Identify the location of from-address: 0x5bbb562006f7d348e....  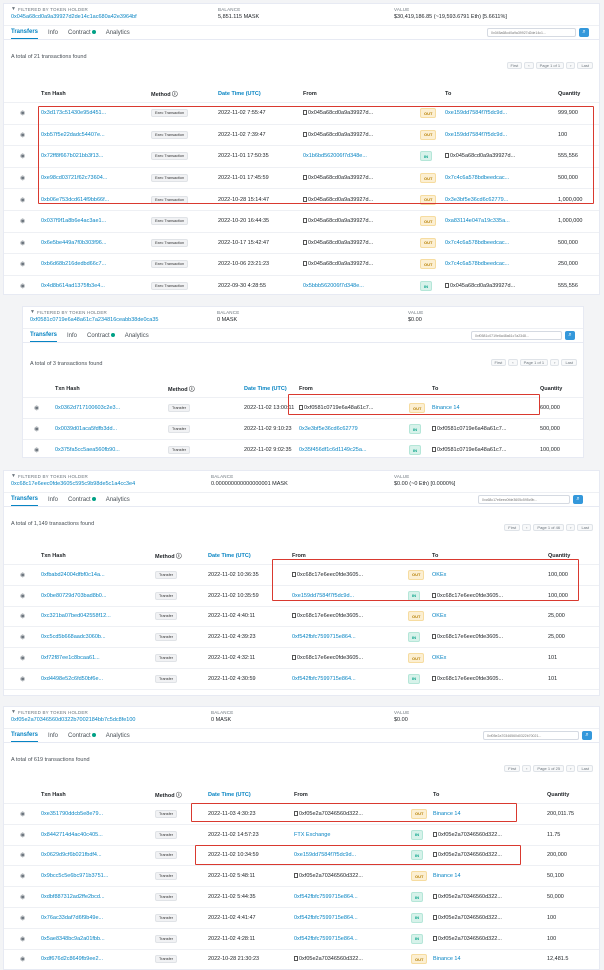
(333, 286).